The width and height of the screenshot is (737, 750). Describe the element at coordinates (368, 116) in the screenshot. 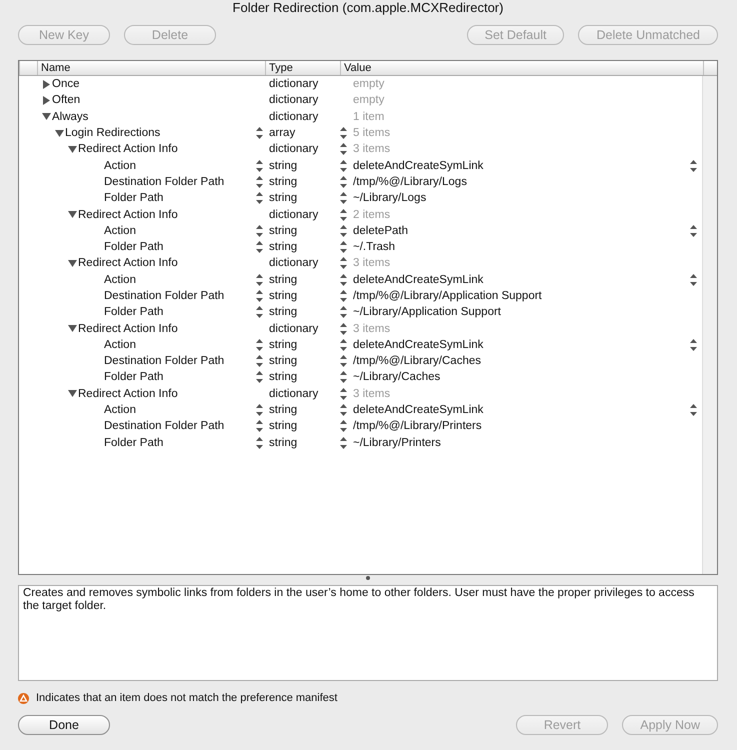

I see `value-text: 1 item` at that location.